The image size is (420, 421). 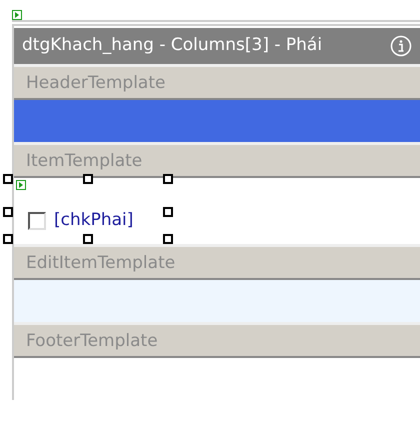 What do you see at coordinates (172, 46) in the screenshot?
I see `window-title: dtgKhach_hang - Columns[3] - Phái` at bounding box center [172, 46].